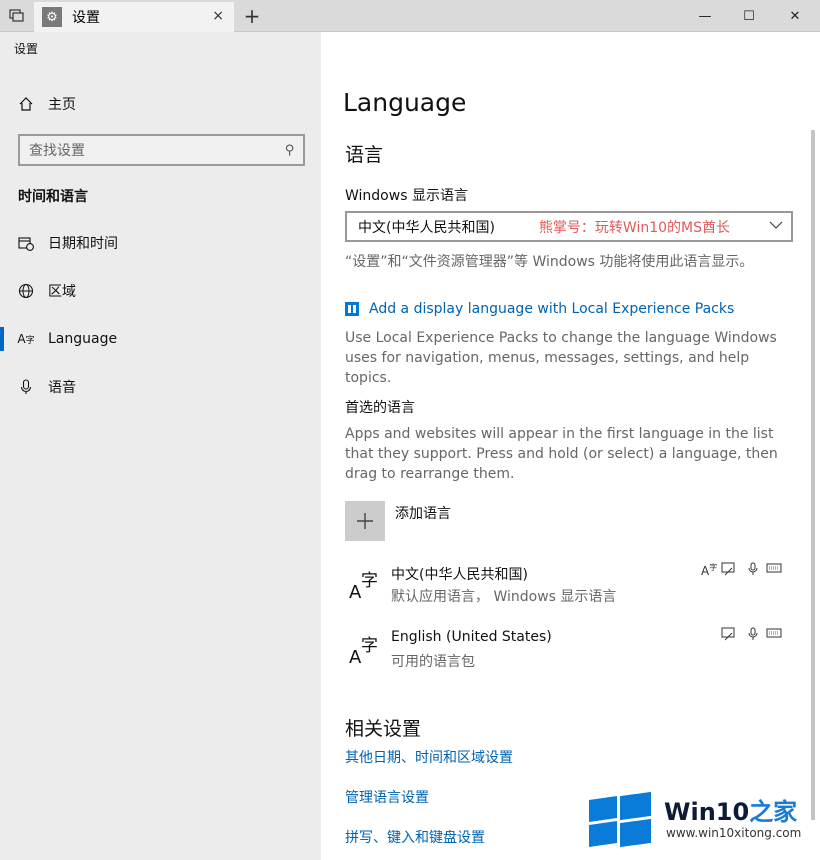 This screenshot has width=820, height=860. What do you see at coordinates (415, 837) in the screenshot?
I see `related-link-spelling-keyboard: 拼写、键入和键盘设置` at bounding box center [415, 837].